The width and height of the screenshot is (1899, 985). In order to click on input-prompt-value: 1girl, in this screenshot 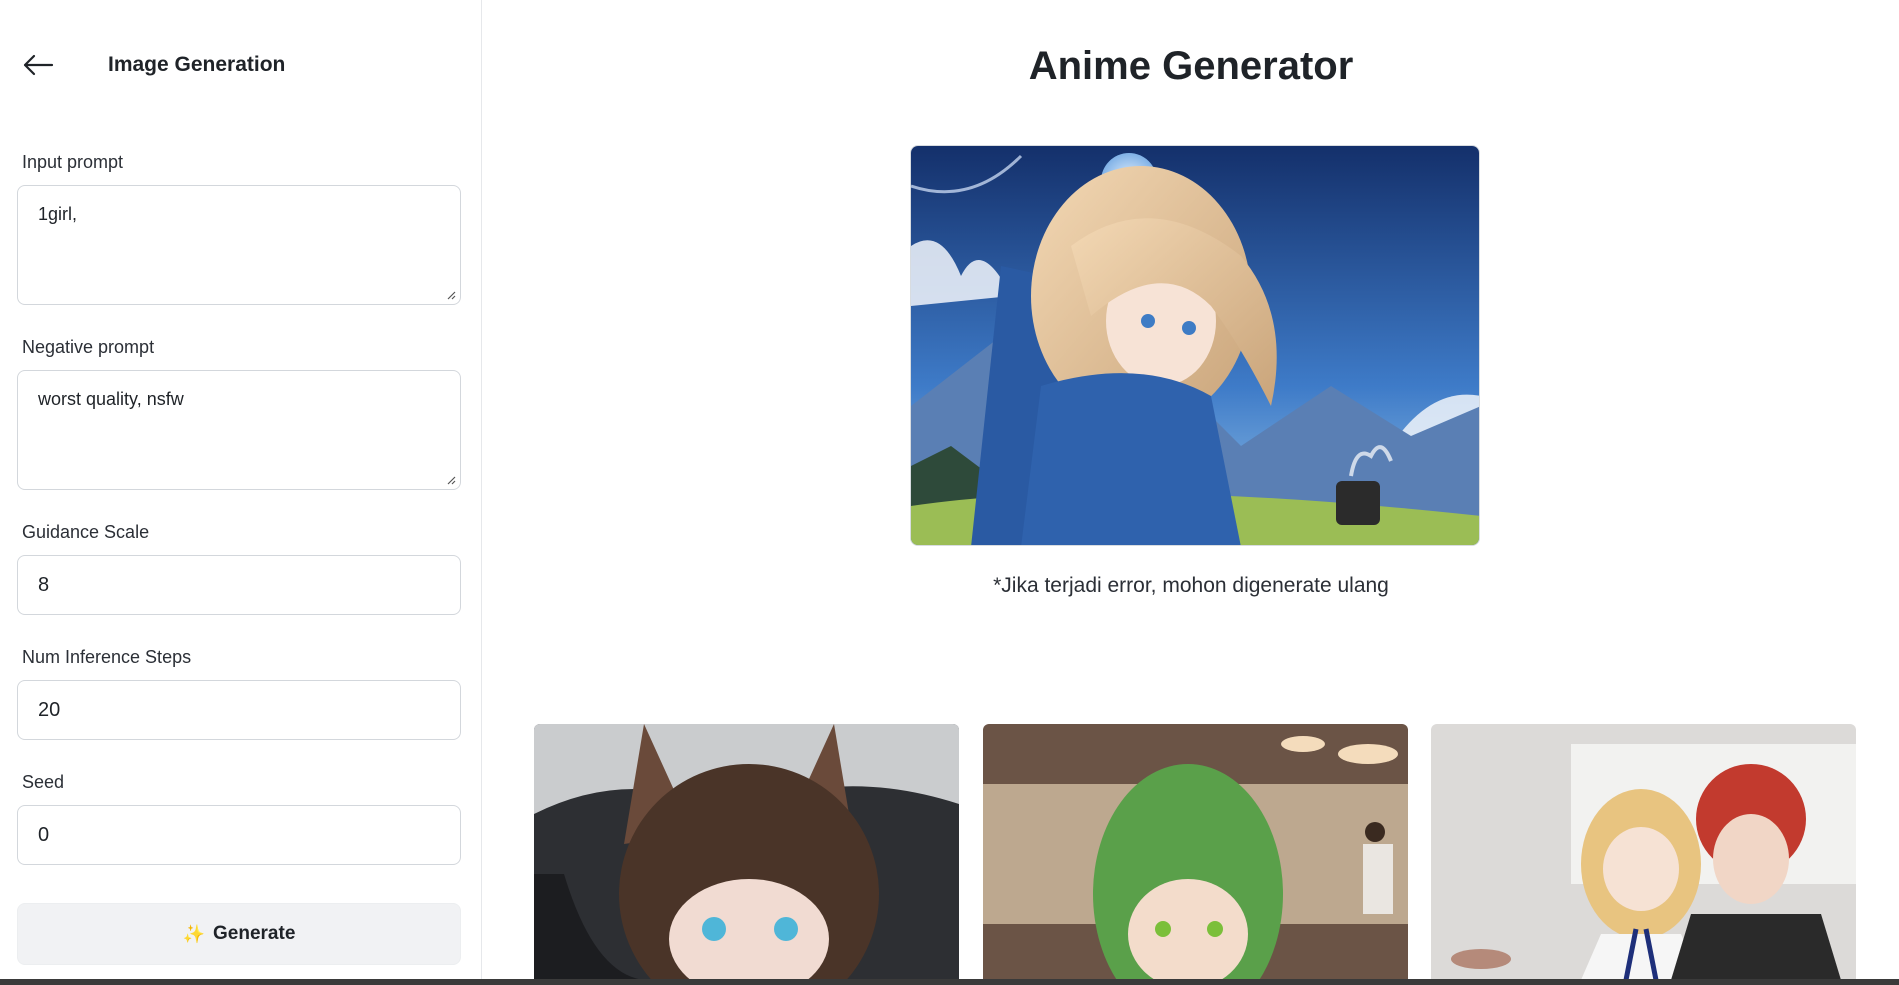, I will do `click(58, 214)`.